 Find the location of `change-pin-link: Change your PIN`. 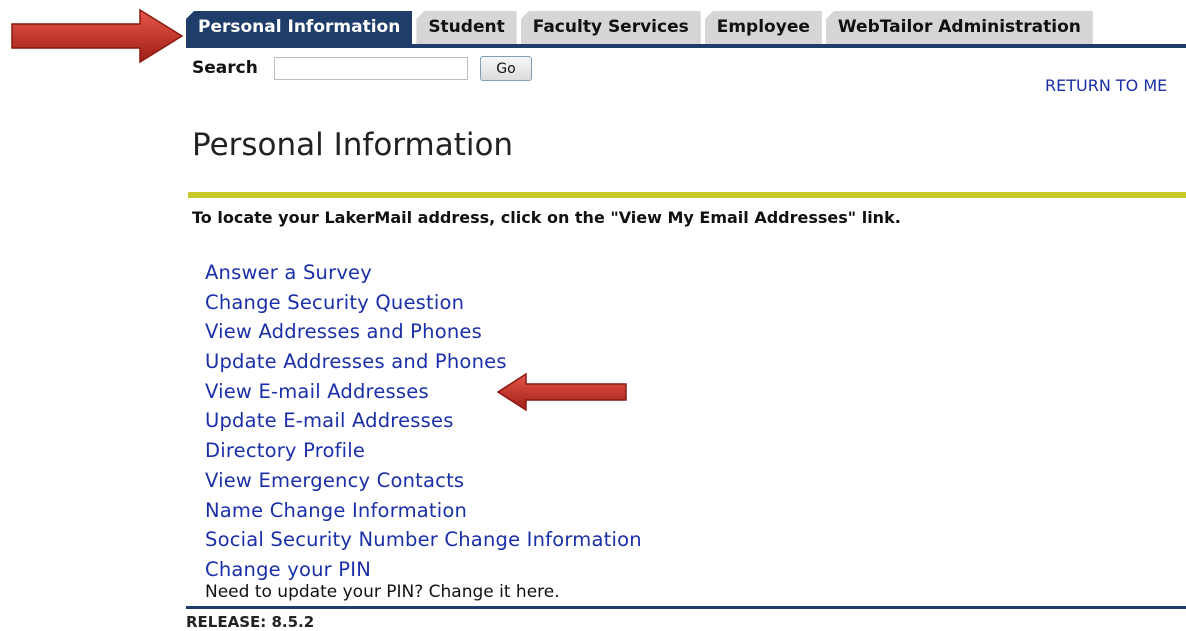

change-pin-link: Change your PIN is located at coordinates (288, 569).